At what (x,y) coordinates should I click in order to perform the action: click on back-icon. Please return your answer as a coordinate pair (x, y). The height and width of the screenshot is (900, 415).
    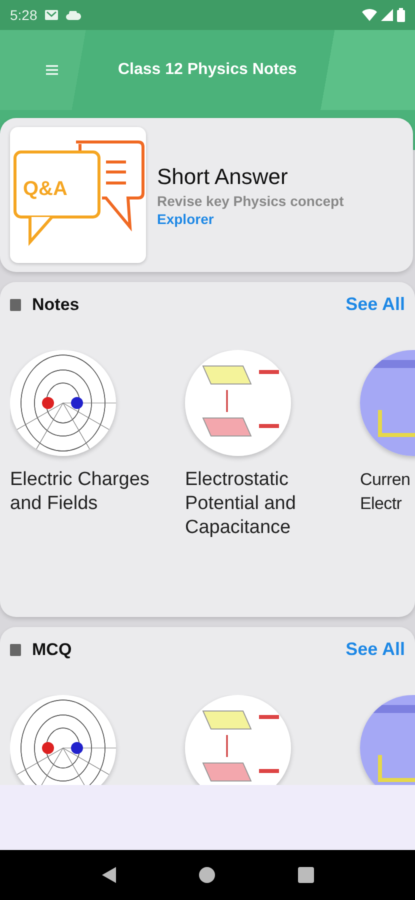
    Looking at the image, I should click on (109, 875).